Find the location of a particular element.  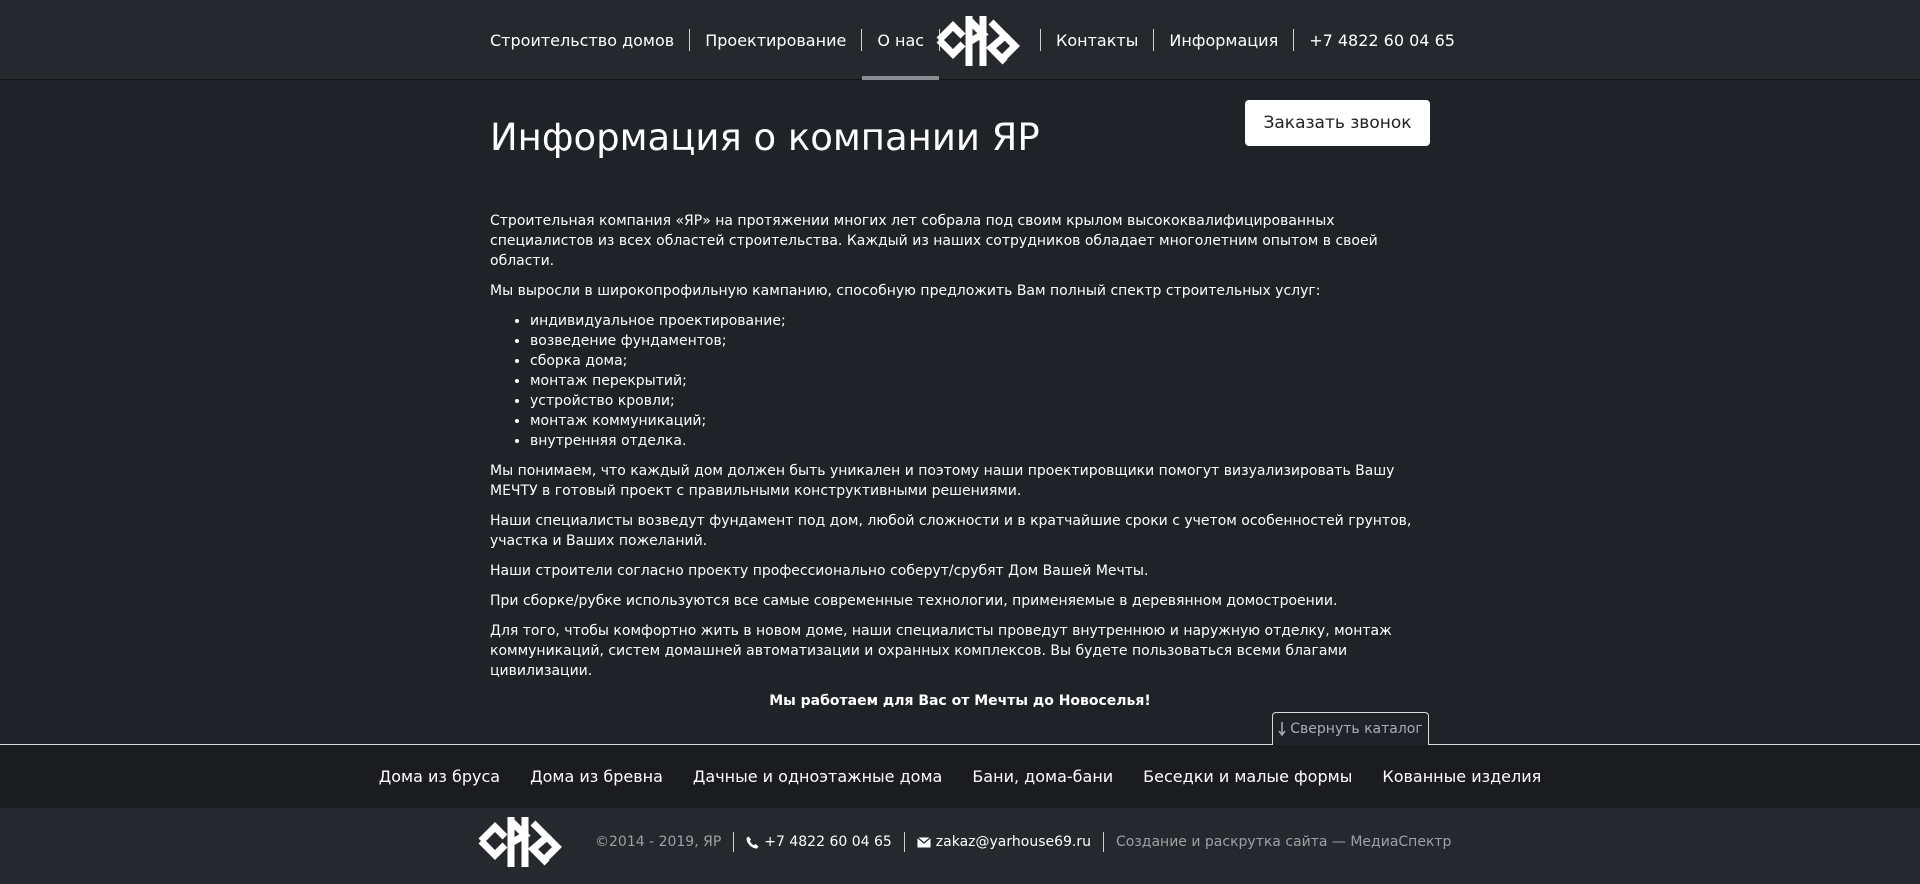

collapse-catalog-button: Свернуть каталог is located at coordinates (1350, 728).